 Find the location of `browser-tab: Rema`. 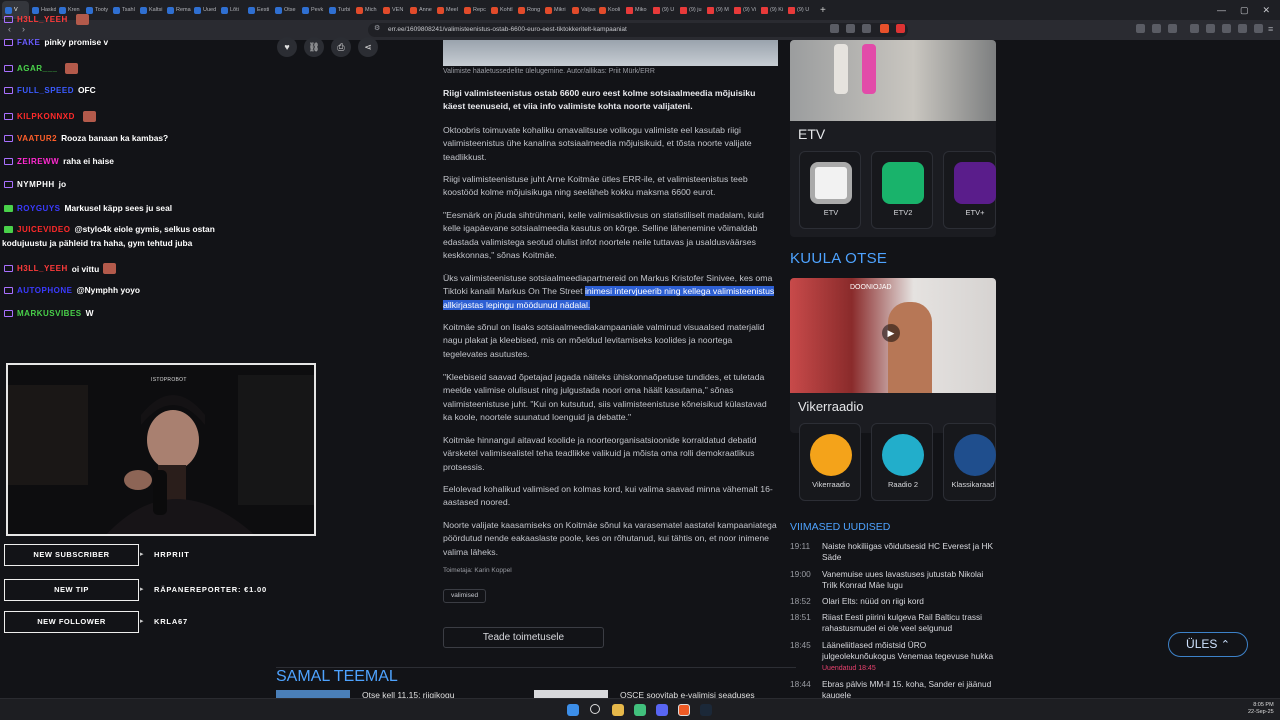

browser-tab: Rema is located at coordinates (177, 10).